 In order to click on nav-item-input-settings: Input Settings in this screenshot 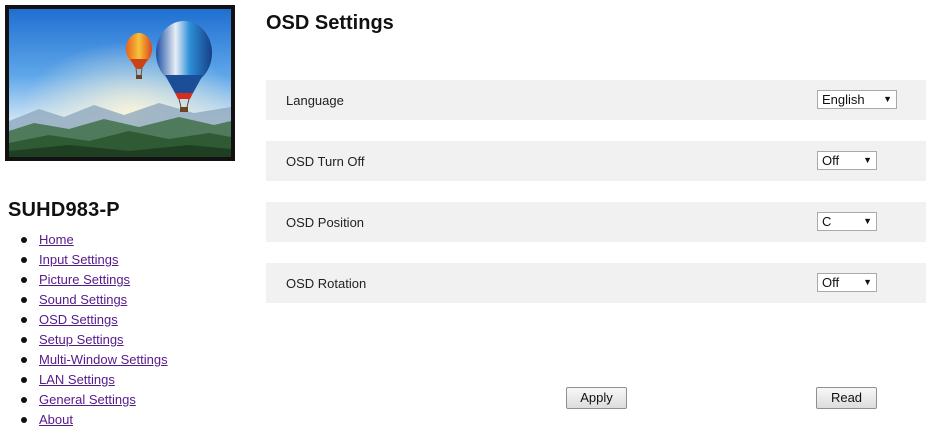, I will do `click(94, 260)`.